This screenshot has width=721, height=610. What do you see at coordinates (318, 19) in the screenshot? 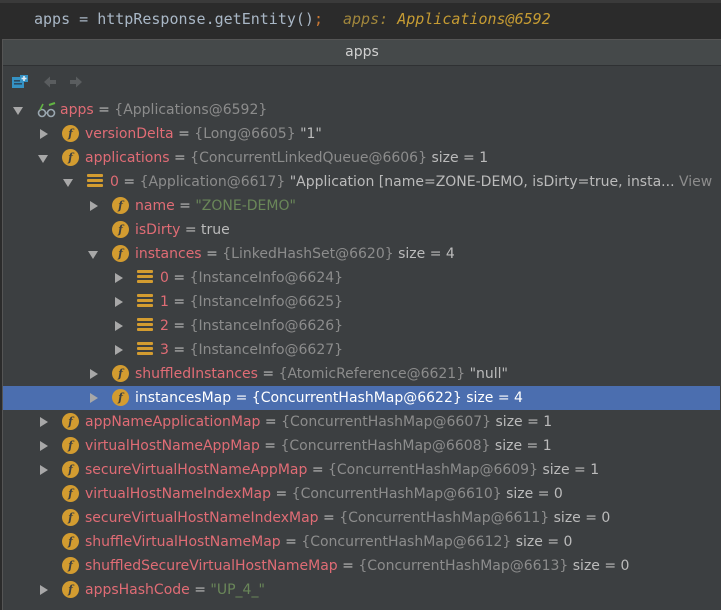
I see `code-semicolon: ;` at bounding box center [318, 19].